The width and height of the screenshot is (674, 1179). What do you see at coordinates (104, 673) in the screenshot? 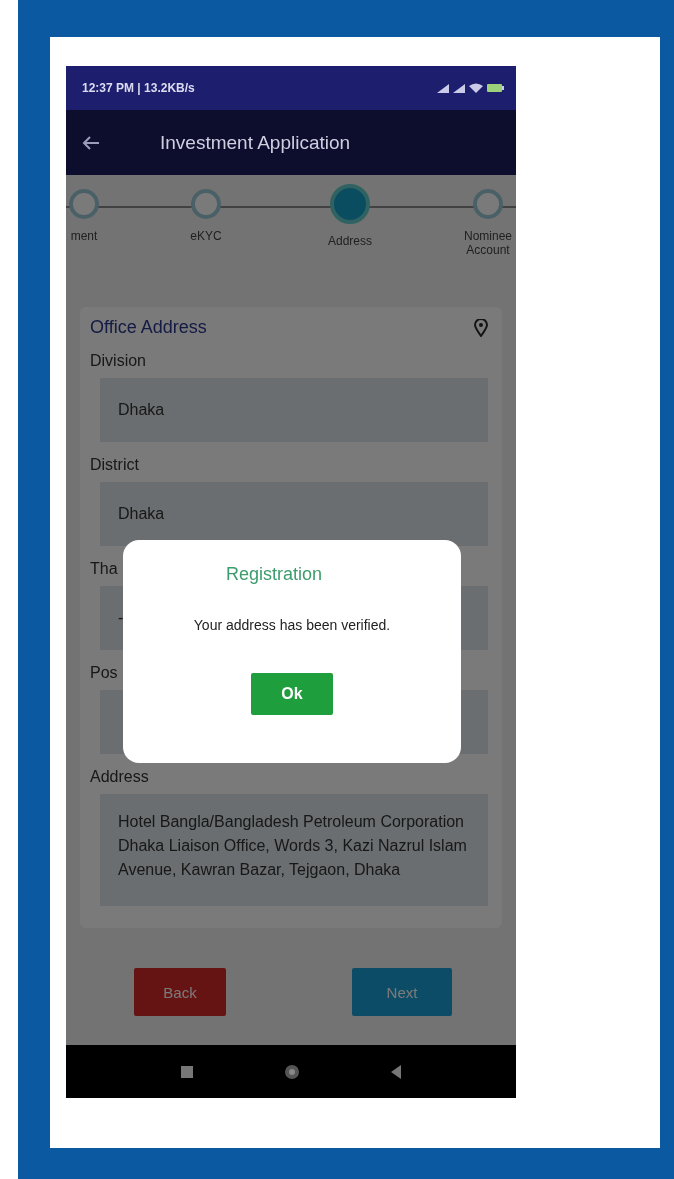
I see `field-label: Pos` at bounding box center [104, 673].